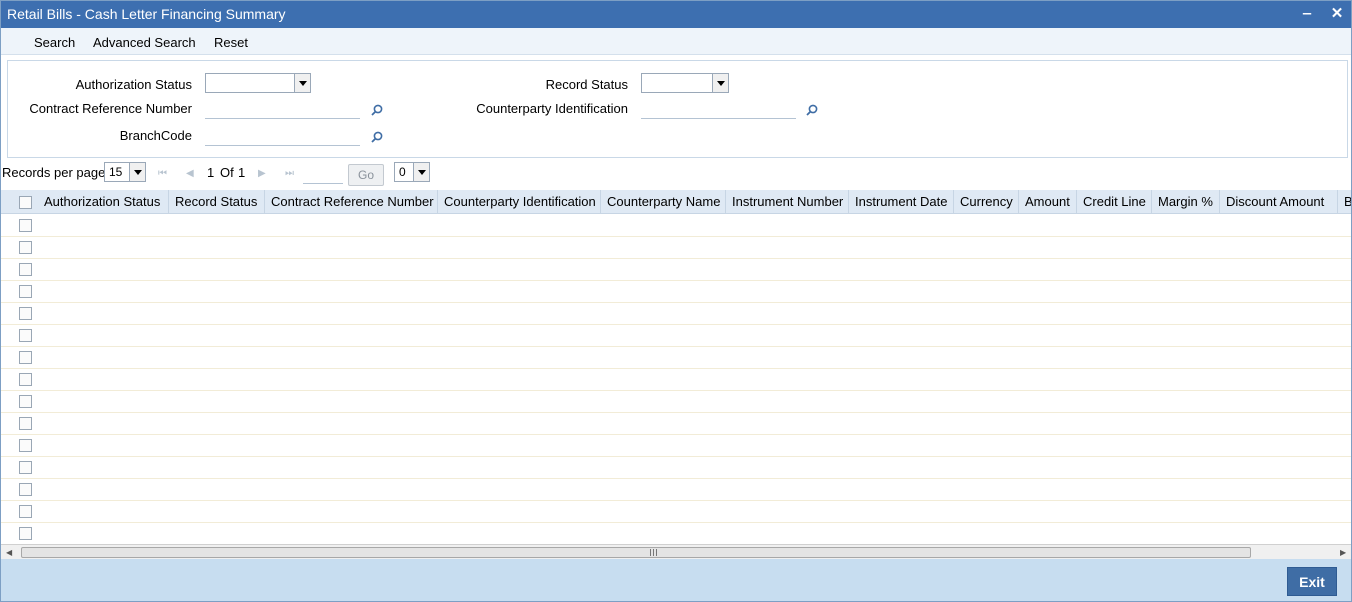 This screenshot has height=602, width=1352. I want to click on search-menu-item: Search, so click(54, 42).